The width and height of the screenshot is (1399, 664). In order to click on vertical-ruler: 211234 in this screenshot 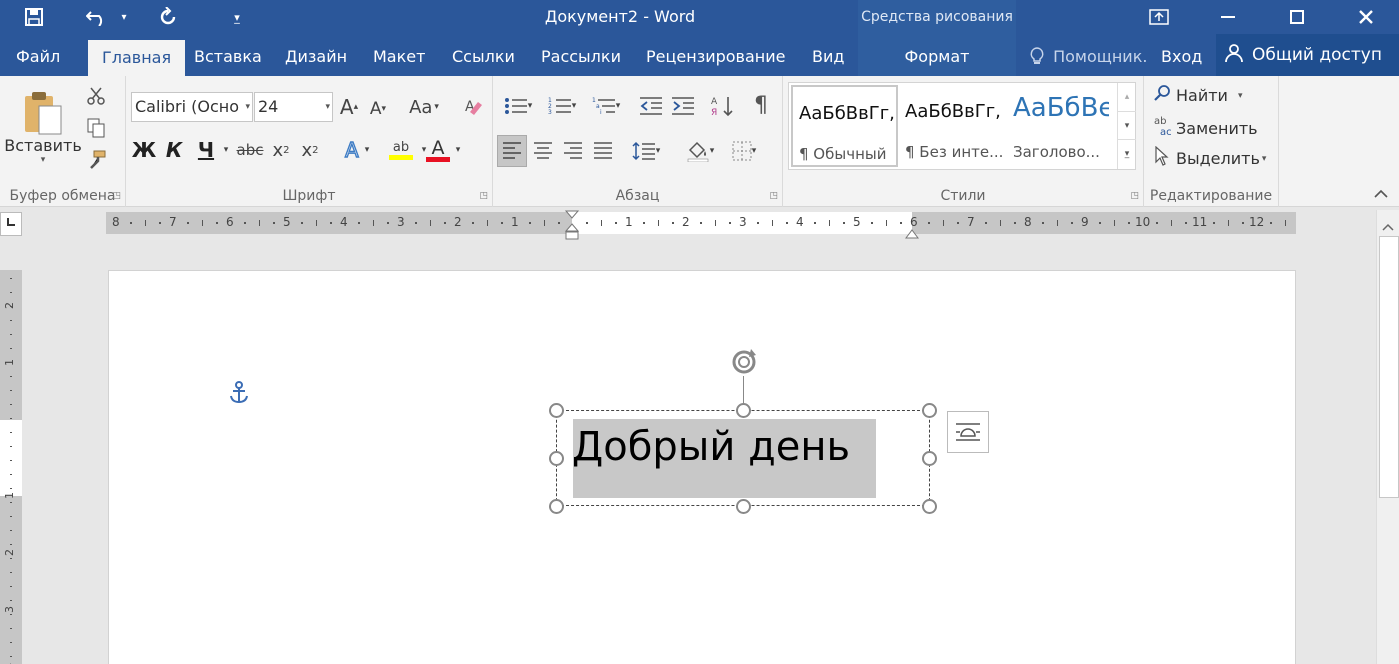, I will do `click(11, 467)`.